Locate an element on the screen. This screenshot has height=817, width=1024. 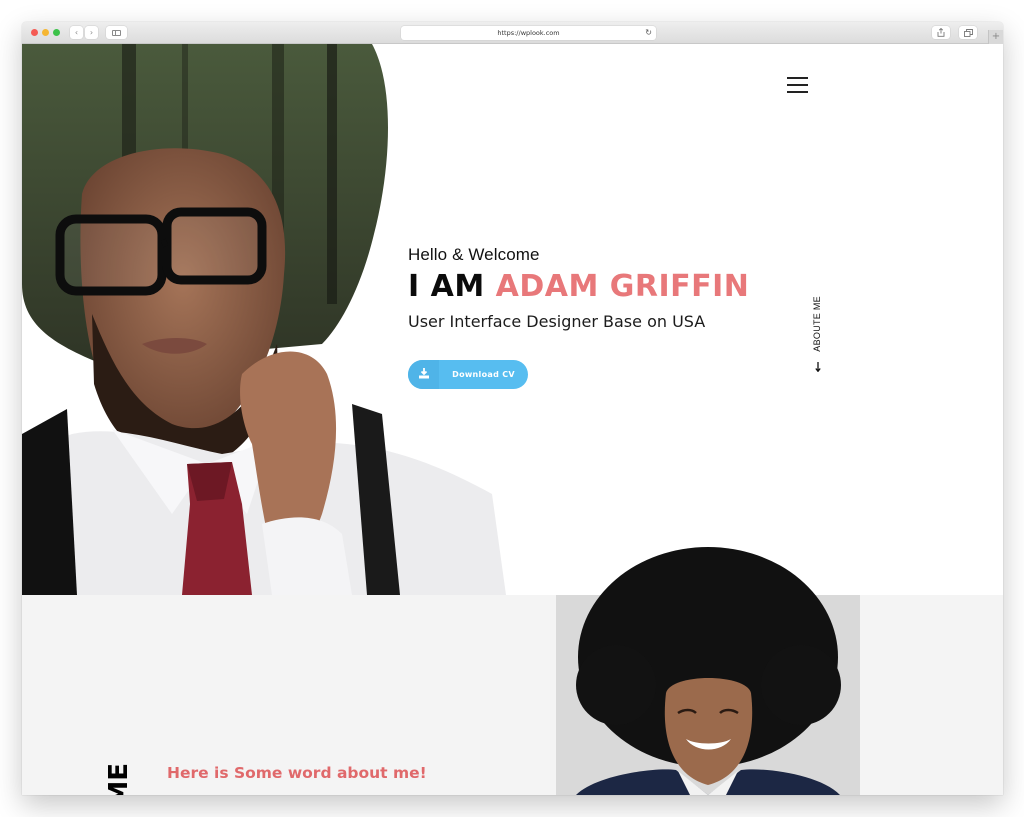
download-cv-button: Download CV is located at coordinates (468, 374).